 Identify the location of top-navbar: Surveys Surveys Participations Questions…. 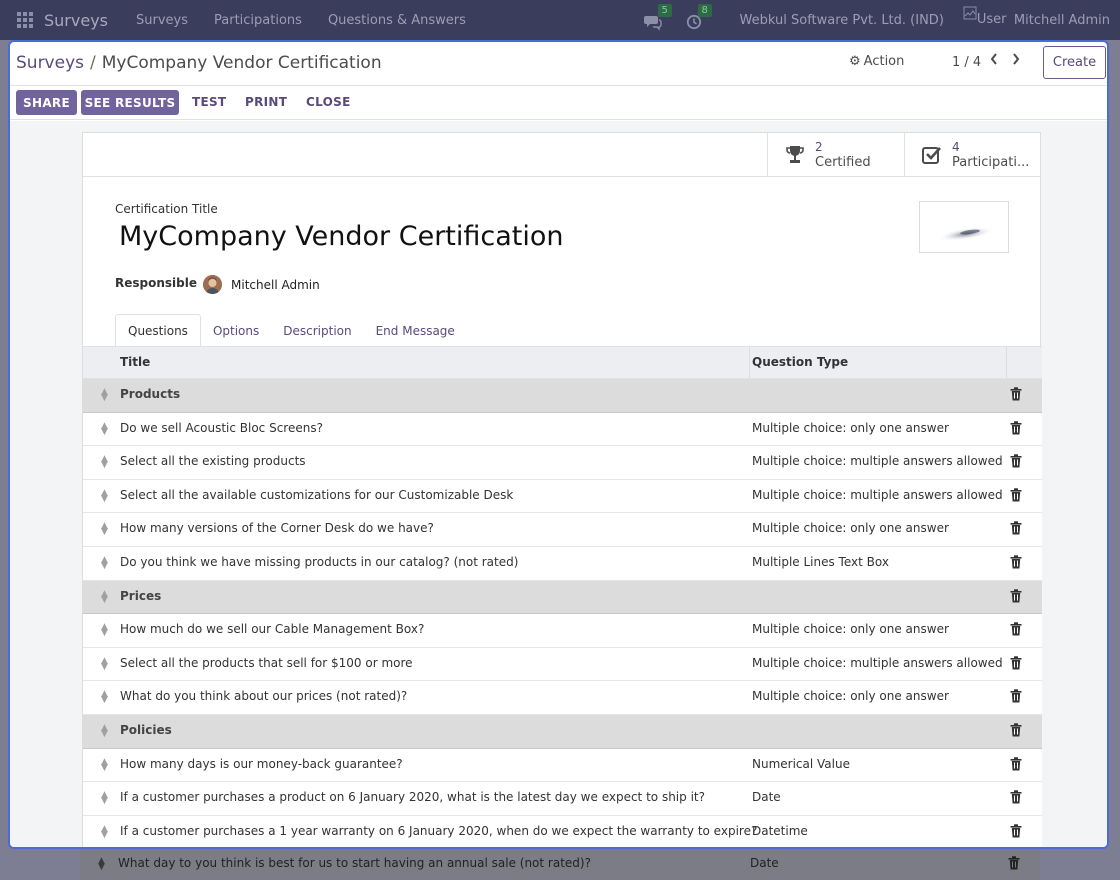
(560, 20).